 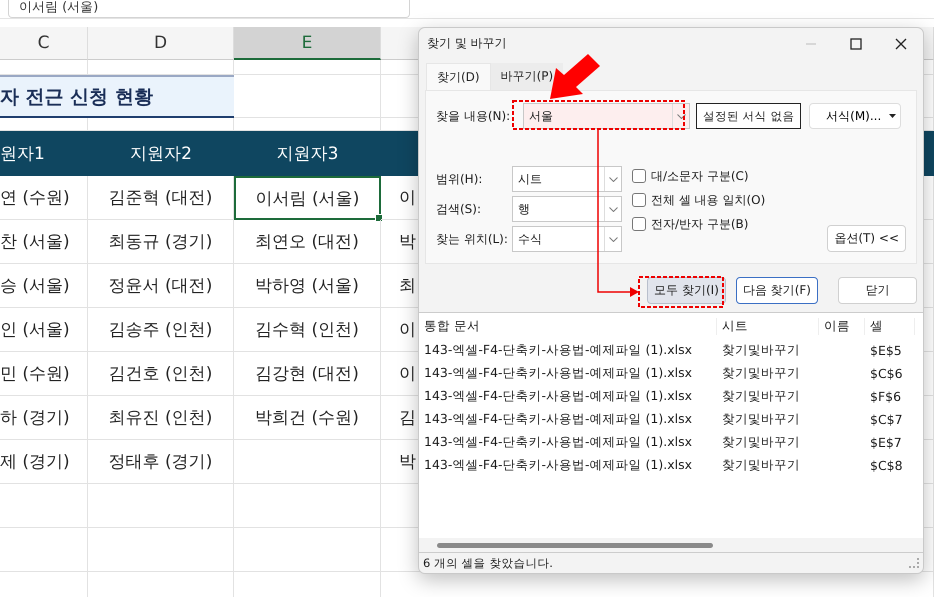 I want to click on dropdown: 수식, so click(x=567, y=239).